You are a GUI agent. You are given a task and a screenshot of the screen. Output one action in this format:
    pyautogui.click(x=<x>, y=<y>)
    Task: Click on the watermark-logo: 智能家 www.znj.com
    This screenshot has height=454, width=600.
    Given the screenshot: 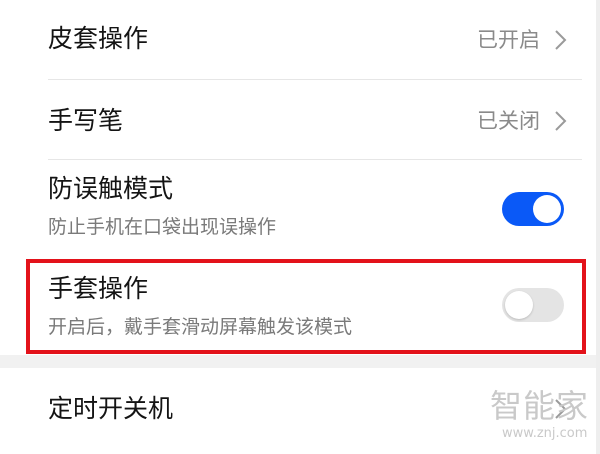 What is the action you would take?
    pyautogui.click(x=542, y=419)
    